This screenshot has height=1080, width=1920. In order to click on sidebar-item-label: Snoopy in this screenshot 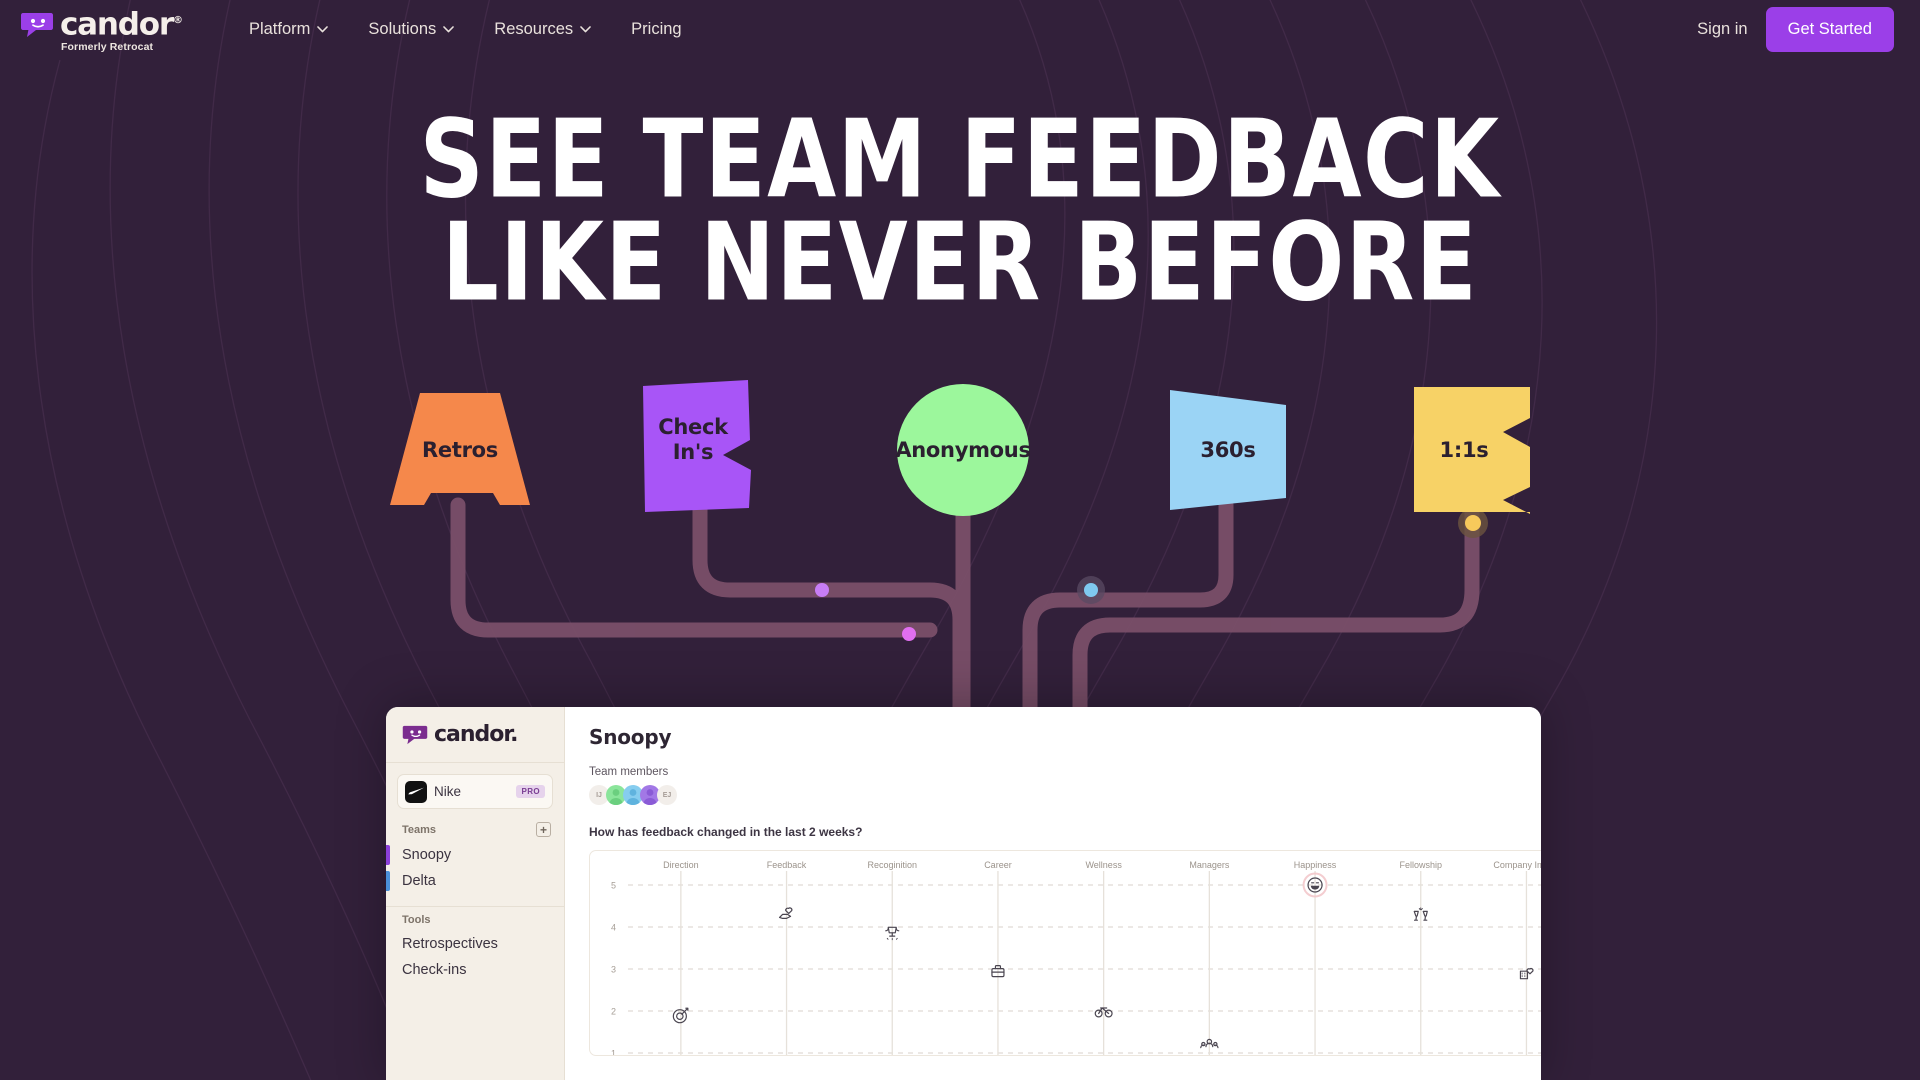, I will do `click(427, 855)`.